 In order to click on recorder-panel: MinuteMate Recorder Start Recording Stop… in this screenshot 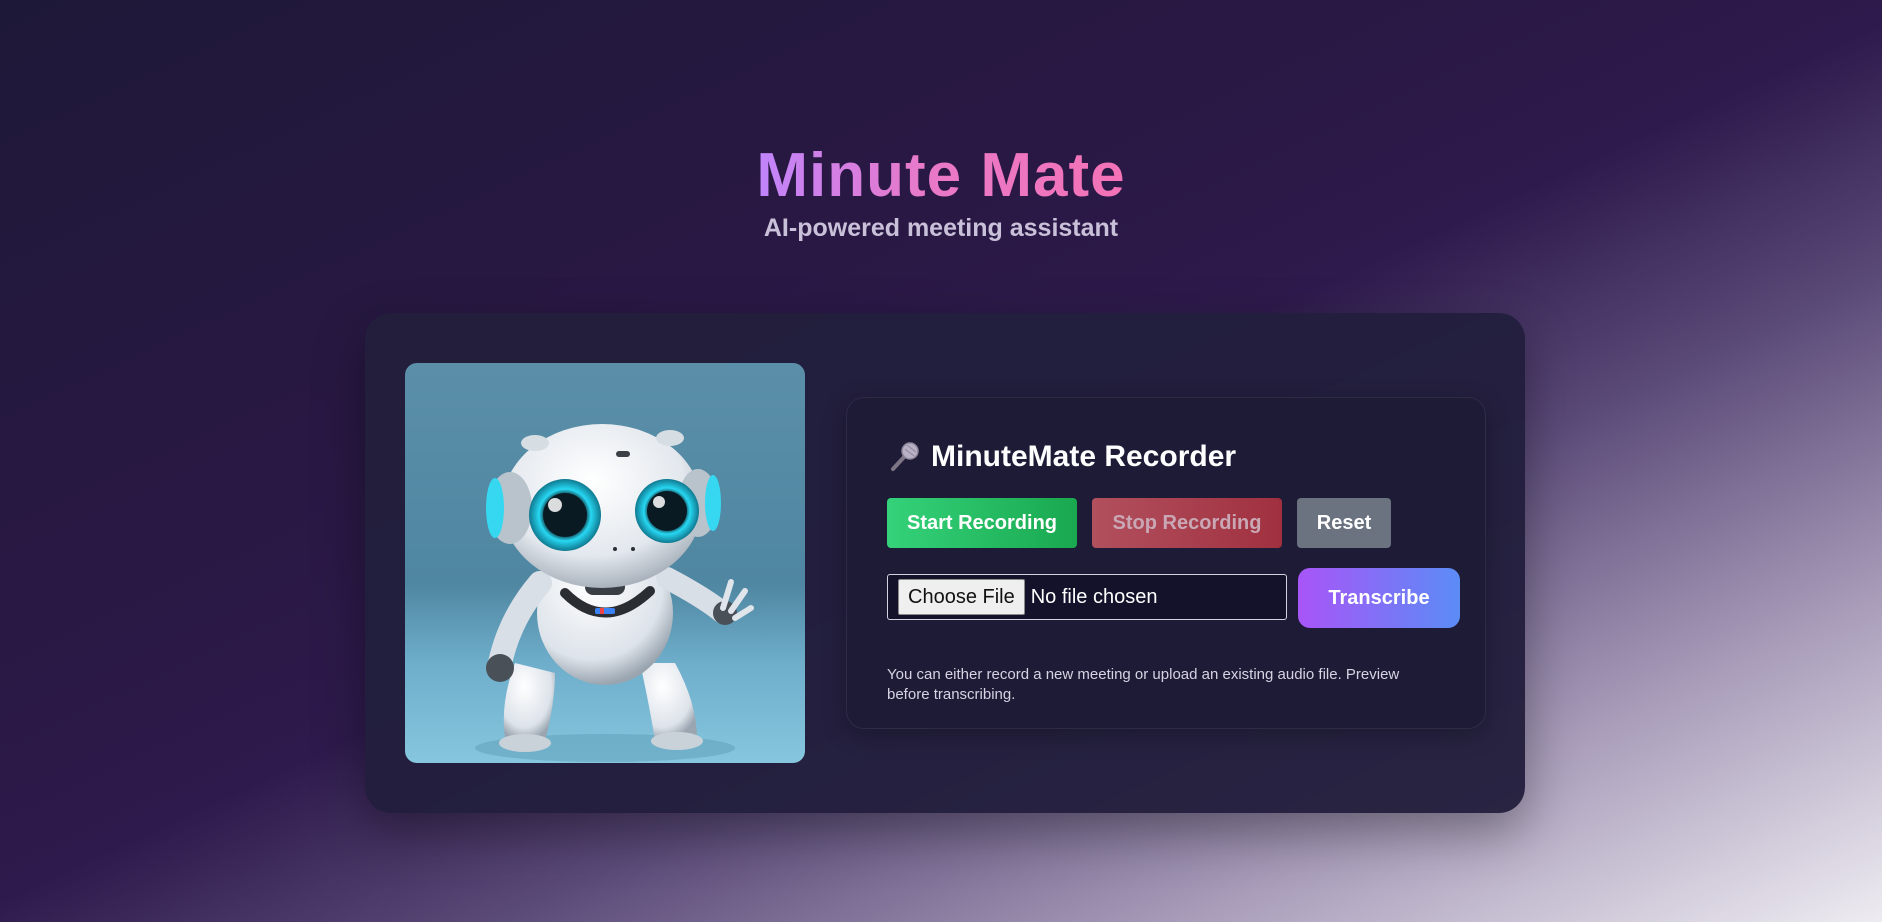, I will do `click(1166, 563)`.